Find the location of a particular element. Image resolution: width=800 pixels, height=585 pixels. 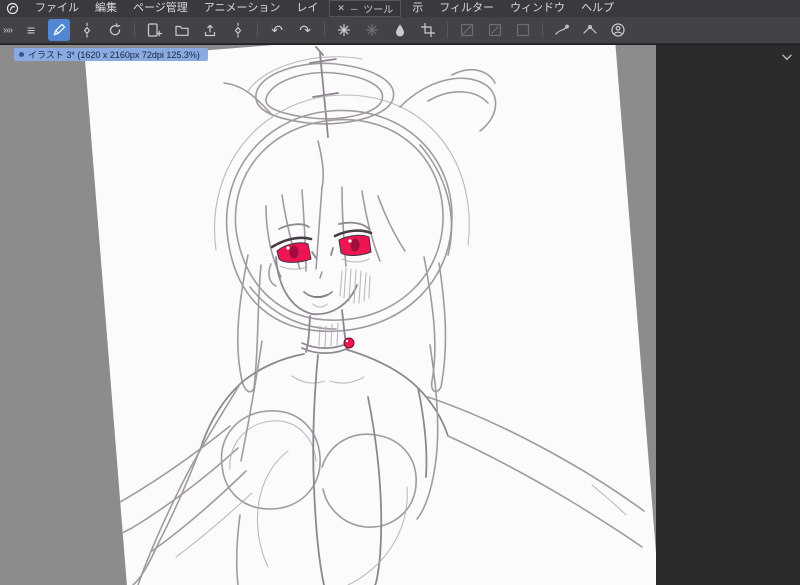

hamburger-icon: ≡ is located at coordinates (31, 30).